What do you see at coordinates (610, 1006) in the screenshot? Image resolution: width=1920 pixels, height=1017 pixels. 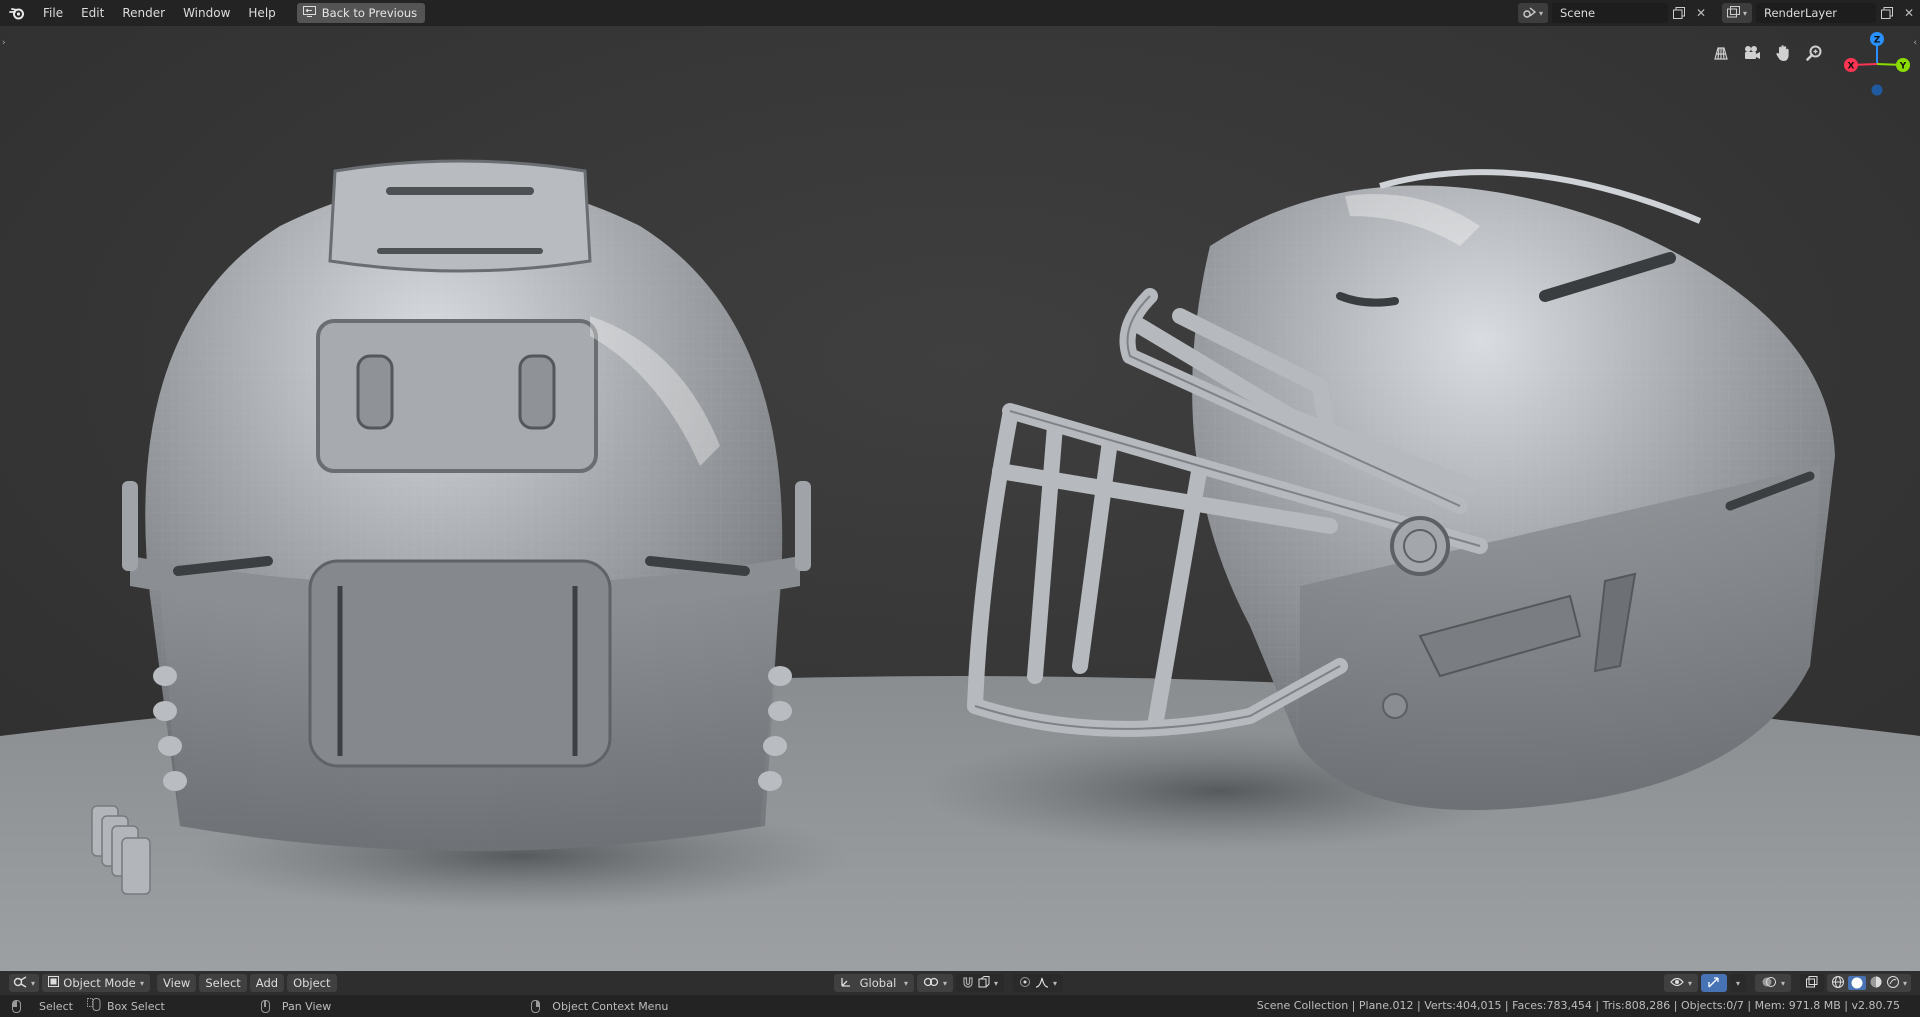 I see `status-context-menu-label: Object Context Menu` at bounding box center [610, 1006].